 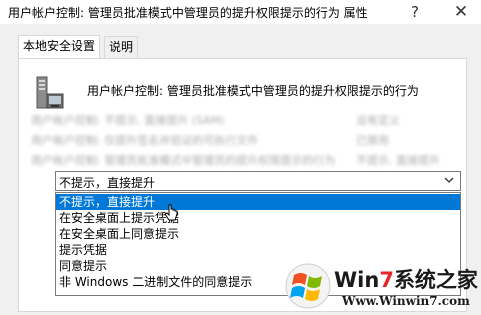 I want to click on policy-server-icon, so click(x=50, y=92).